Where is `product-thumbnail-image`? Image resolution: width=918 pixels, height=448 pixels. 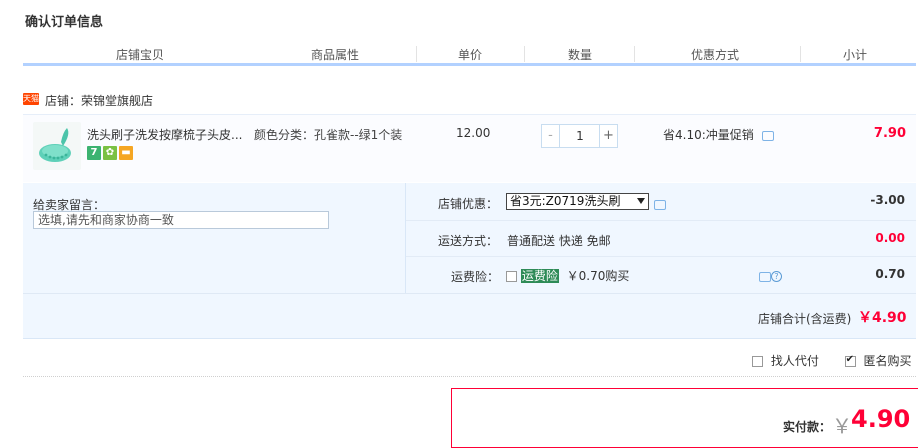
product-thumbnail-image is located at coordinates (55, 145).